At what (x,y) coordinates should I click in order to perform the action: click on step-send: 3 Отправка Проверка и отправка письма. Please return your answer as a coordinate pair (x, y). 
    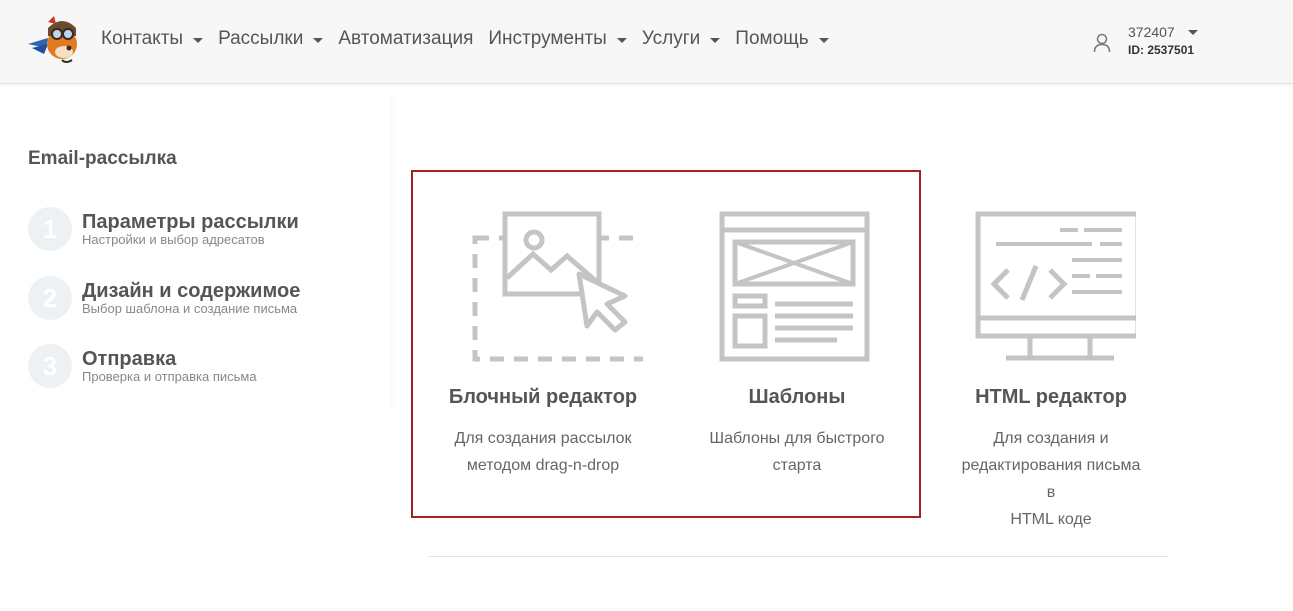
    Looking at the image, I should click on (142, 366).